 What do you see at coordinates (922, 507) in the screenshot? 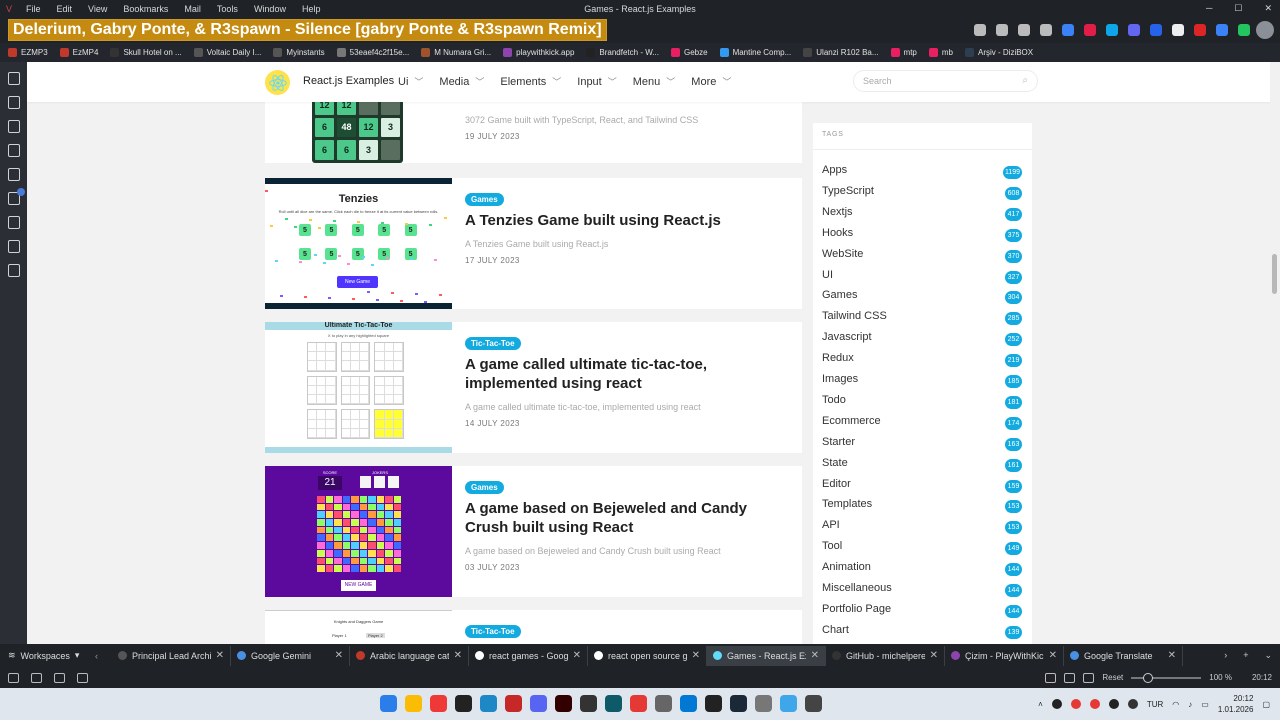
I see `tag-item: Templates 153` at bounding box center [922, 507].